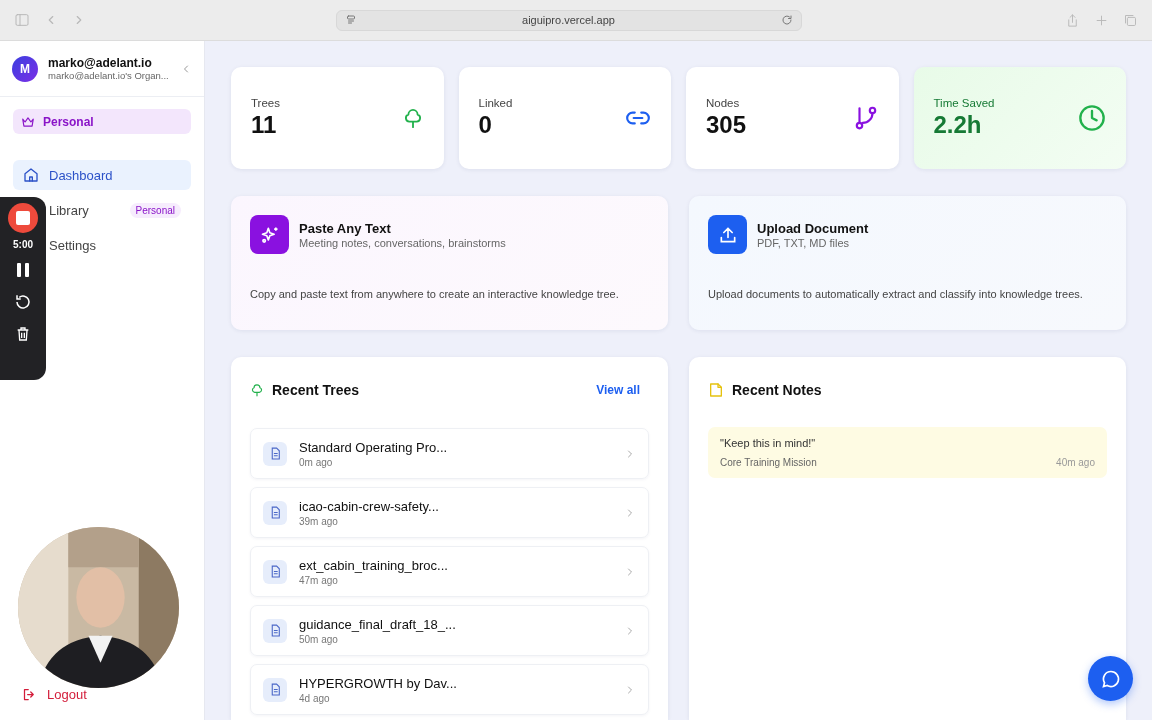  I want to click on tree-icon, so click(257, 390).